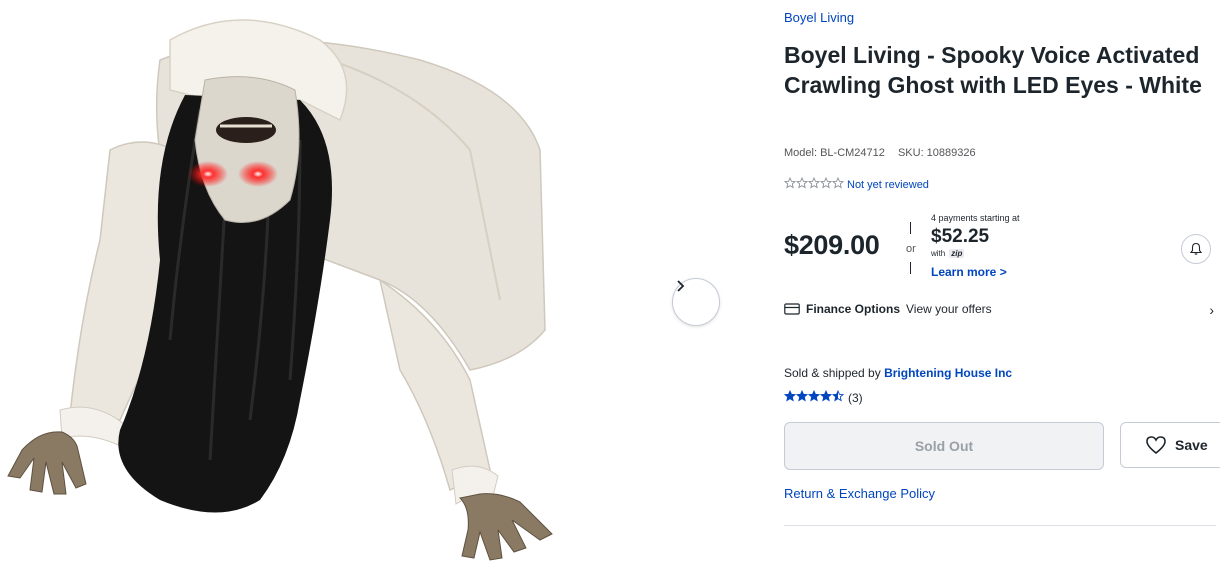 The width and height of the screenshot is (1220, 576). Describe the element at coordinates (888, 185) in the screenshot. I see `not-reviewed-link: Not yet reviewed` at that location.